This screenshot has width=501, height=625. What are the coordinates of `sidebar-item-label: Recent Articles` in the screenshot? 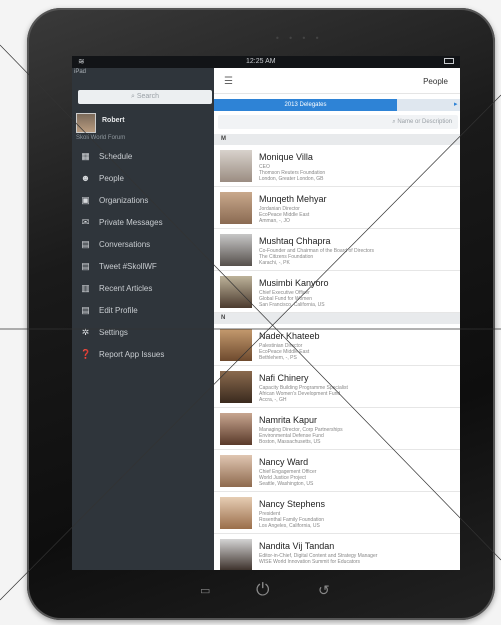 It's located at (126, 288).